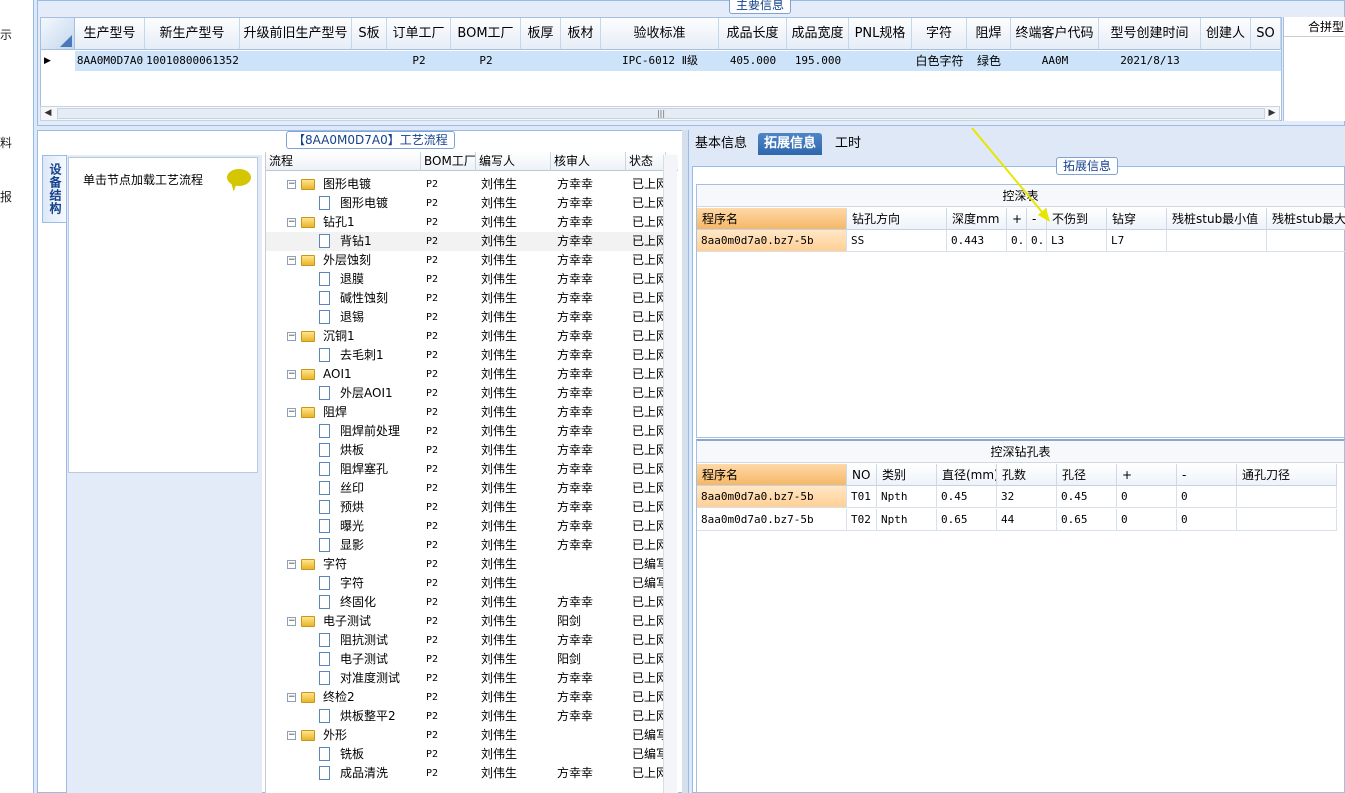  Describe the element at coordinates (466, 678) in the screenshot. I see `tree-row: 对准度测试 P2 刘伟生 方幸幸 已上网` at that location.